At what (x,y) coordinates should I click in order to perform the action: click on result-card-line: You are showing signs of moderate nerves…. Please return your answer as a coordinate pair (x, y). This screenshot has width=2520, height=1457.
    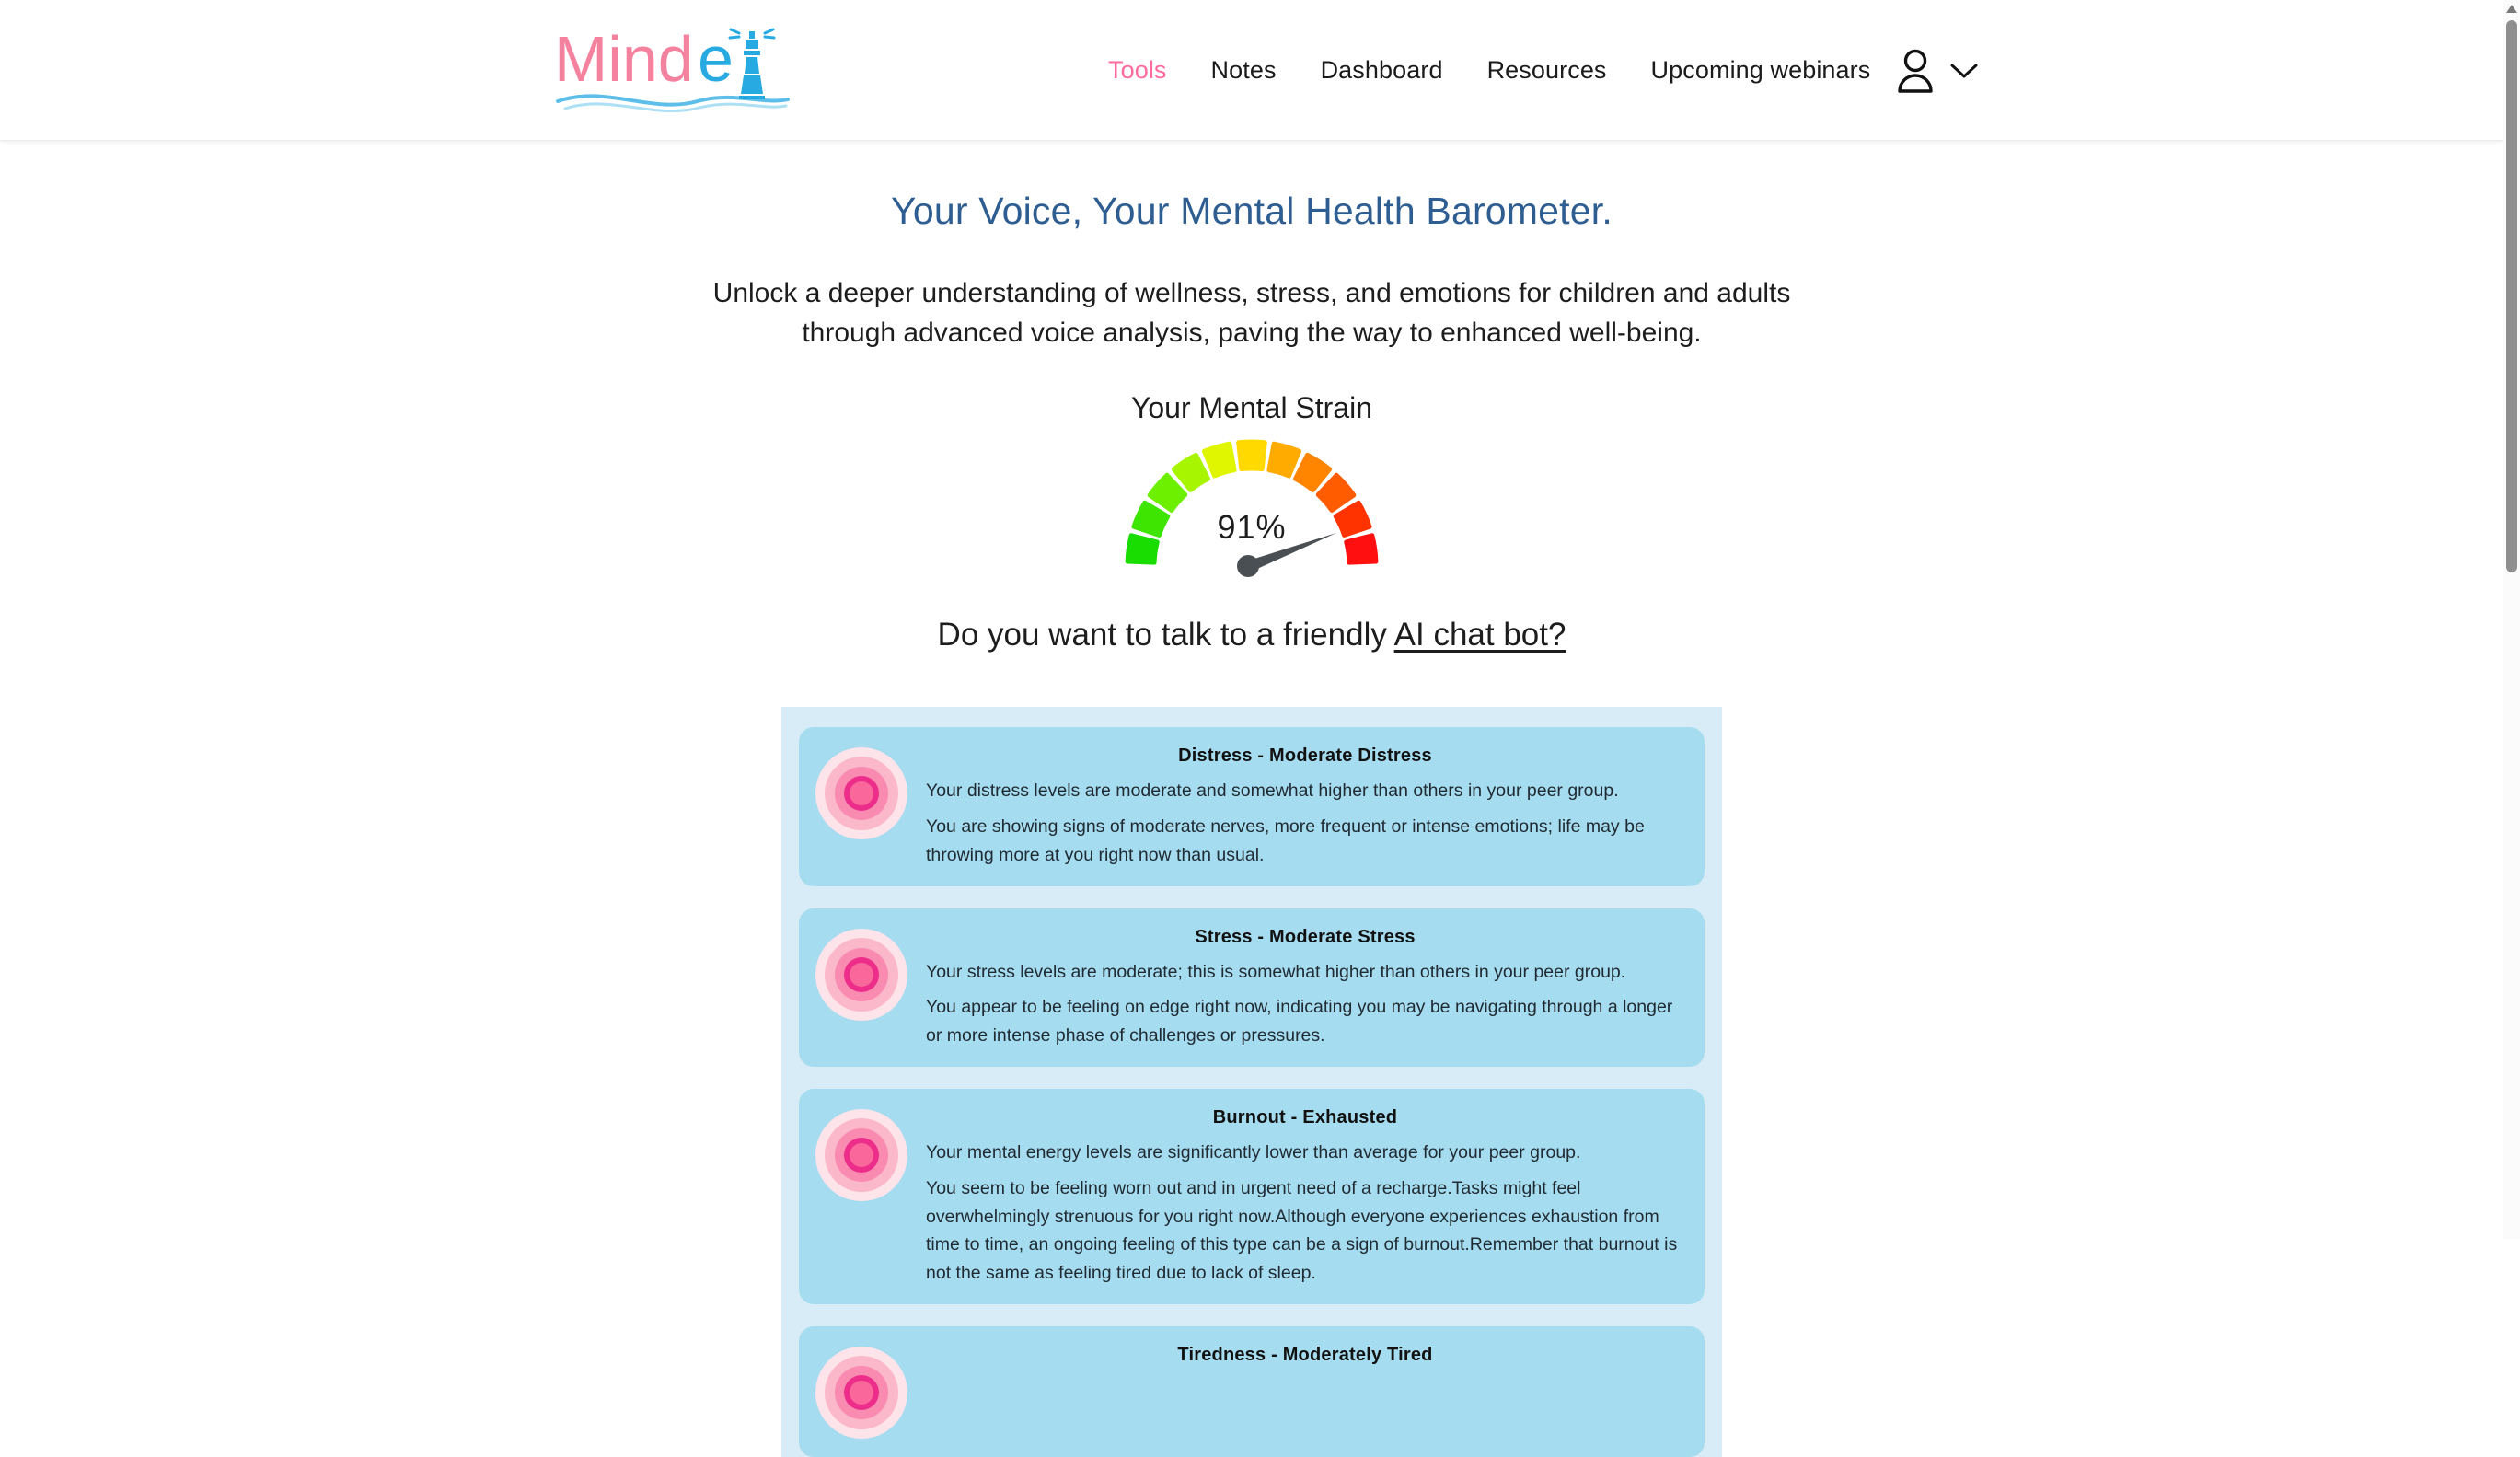
    Looking at the image, I should click on (1285, 840).